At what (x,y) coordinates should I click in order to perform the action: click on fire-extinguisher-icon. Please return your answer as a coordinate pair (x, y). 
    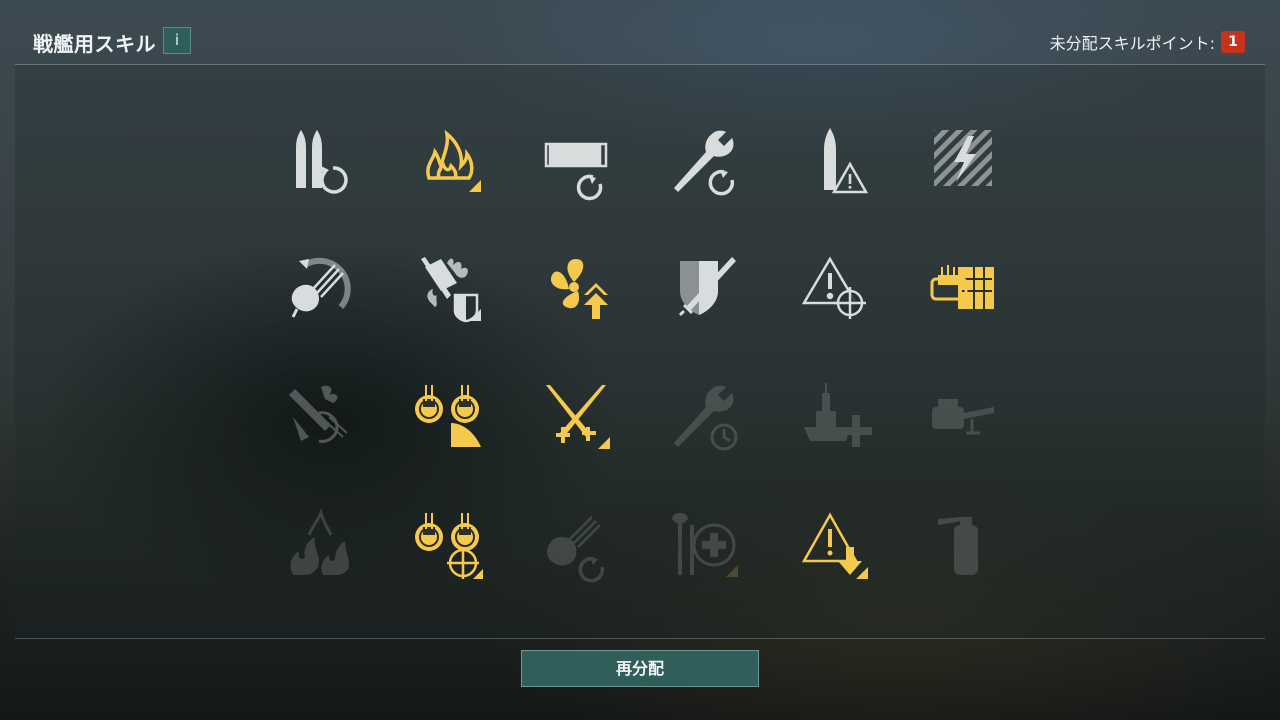
    Looking at the image, I should click on (958, 546).